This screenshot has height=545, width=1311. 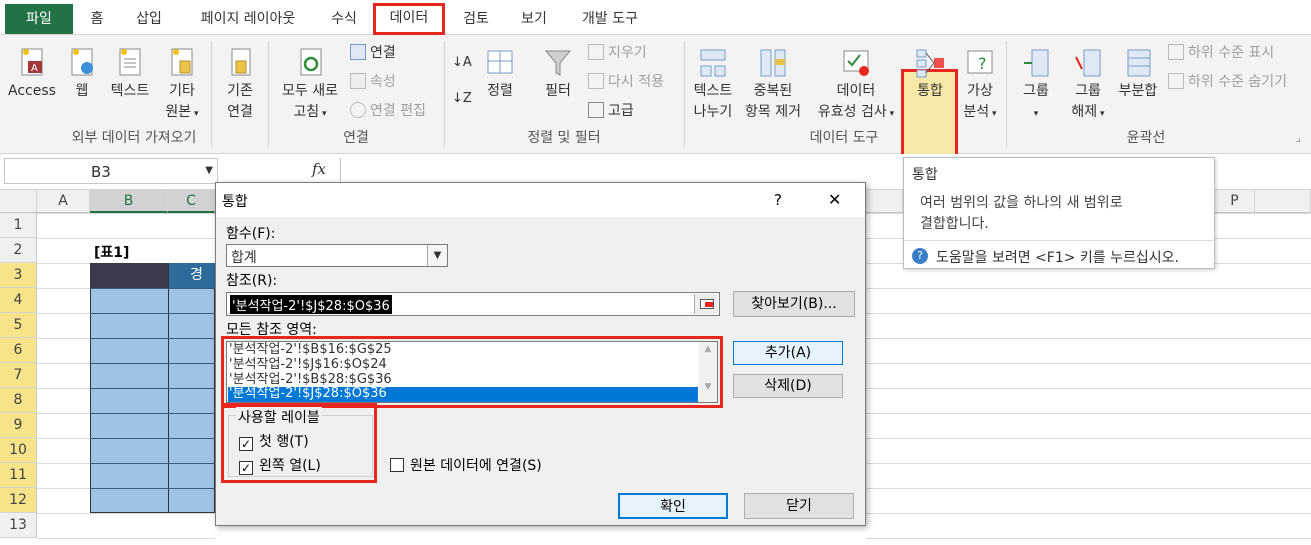 What do you see at coordinates (799, 506) in the screenshot?
I see `close-button: 닫기` at bounding box center [799, 506].